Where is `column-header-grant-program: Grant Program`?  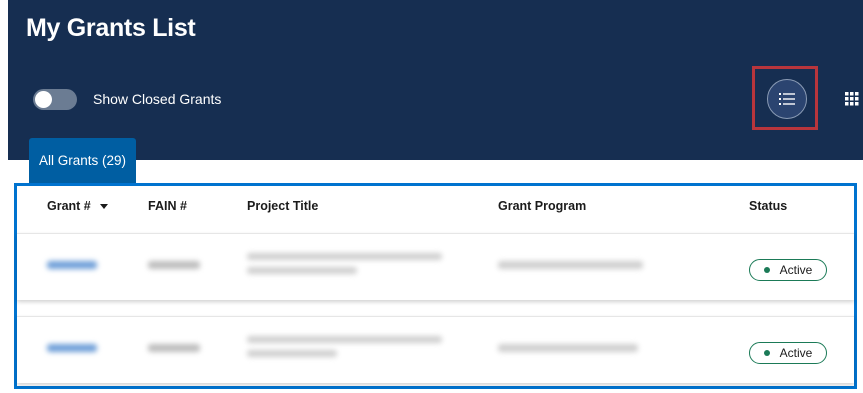
column-header-grant-program: Grant Program is located at coordinates (542, 206).